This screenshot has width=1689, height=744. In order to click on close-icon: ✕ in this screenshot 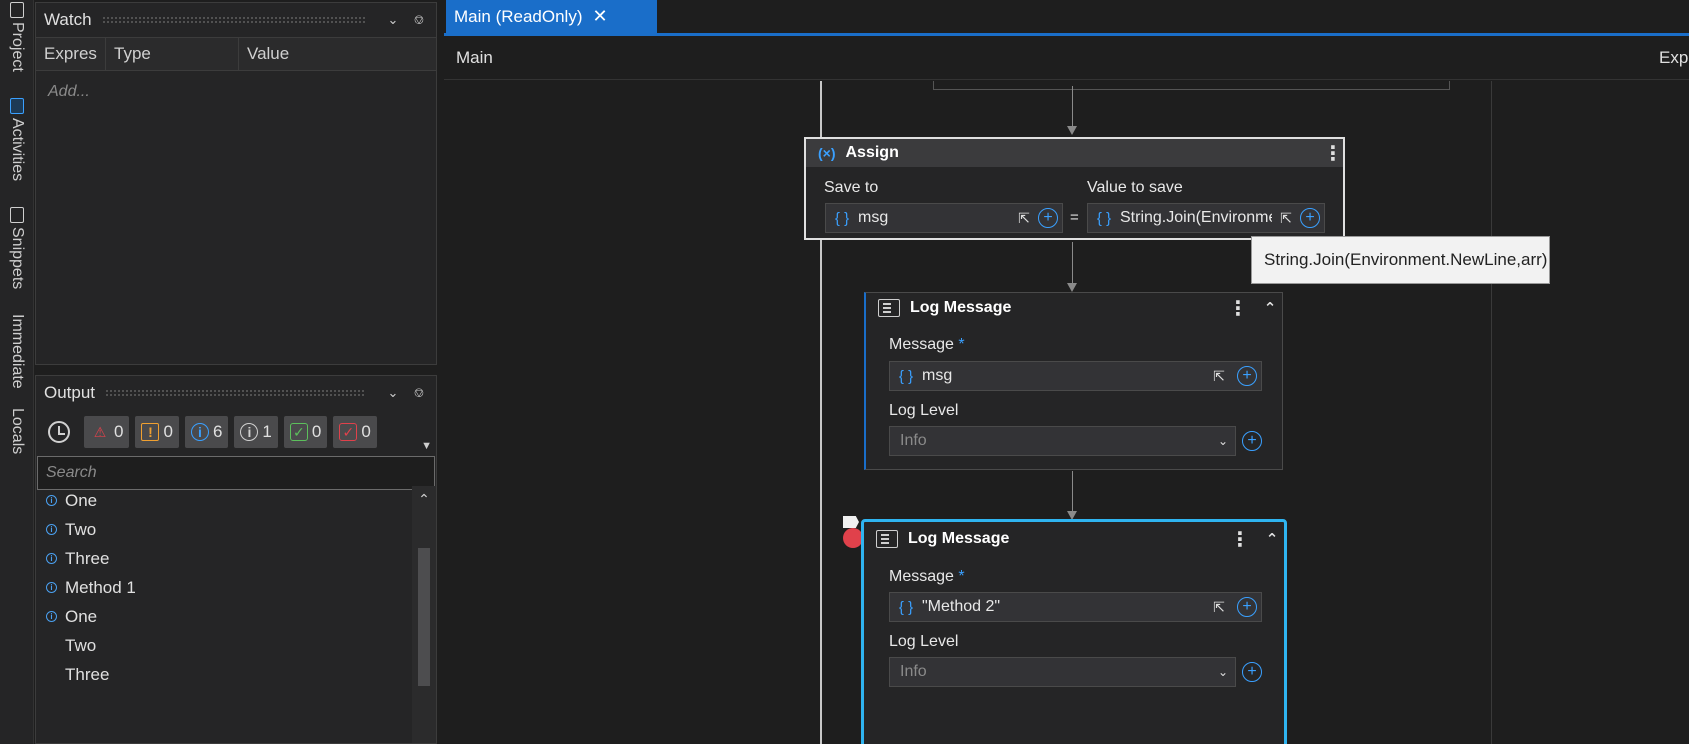, I will do `click(600, 16)`.